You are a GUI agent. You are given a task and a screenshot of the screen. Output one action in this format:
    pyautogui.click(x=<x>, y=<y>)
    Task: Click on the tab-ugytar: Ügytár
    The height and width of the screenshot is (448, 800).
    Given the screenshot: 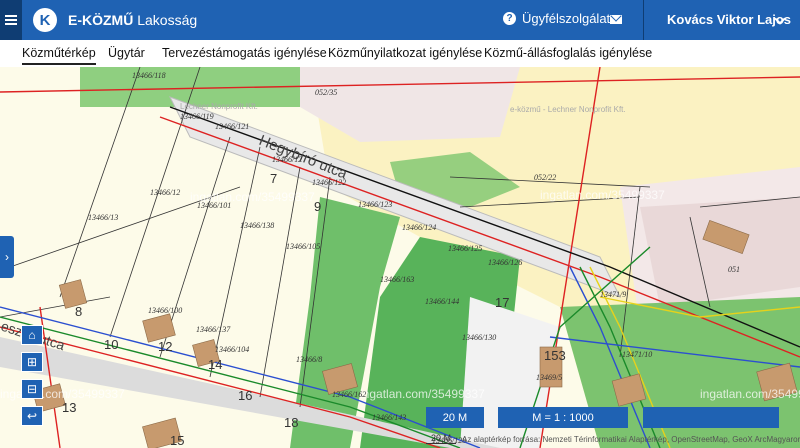 What is the action you would take?
    pyautogui.click(x=126, y=53)
    